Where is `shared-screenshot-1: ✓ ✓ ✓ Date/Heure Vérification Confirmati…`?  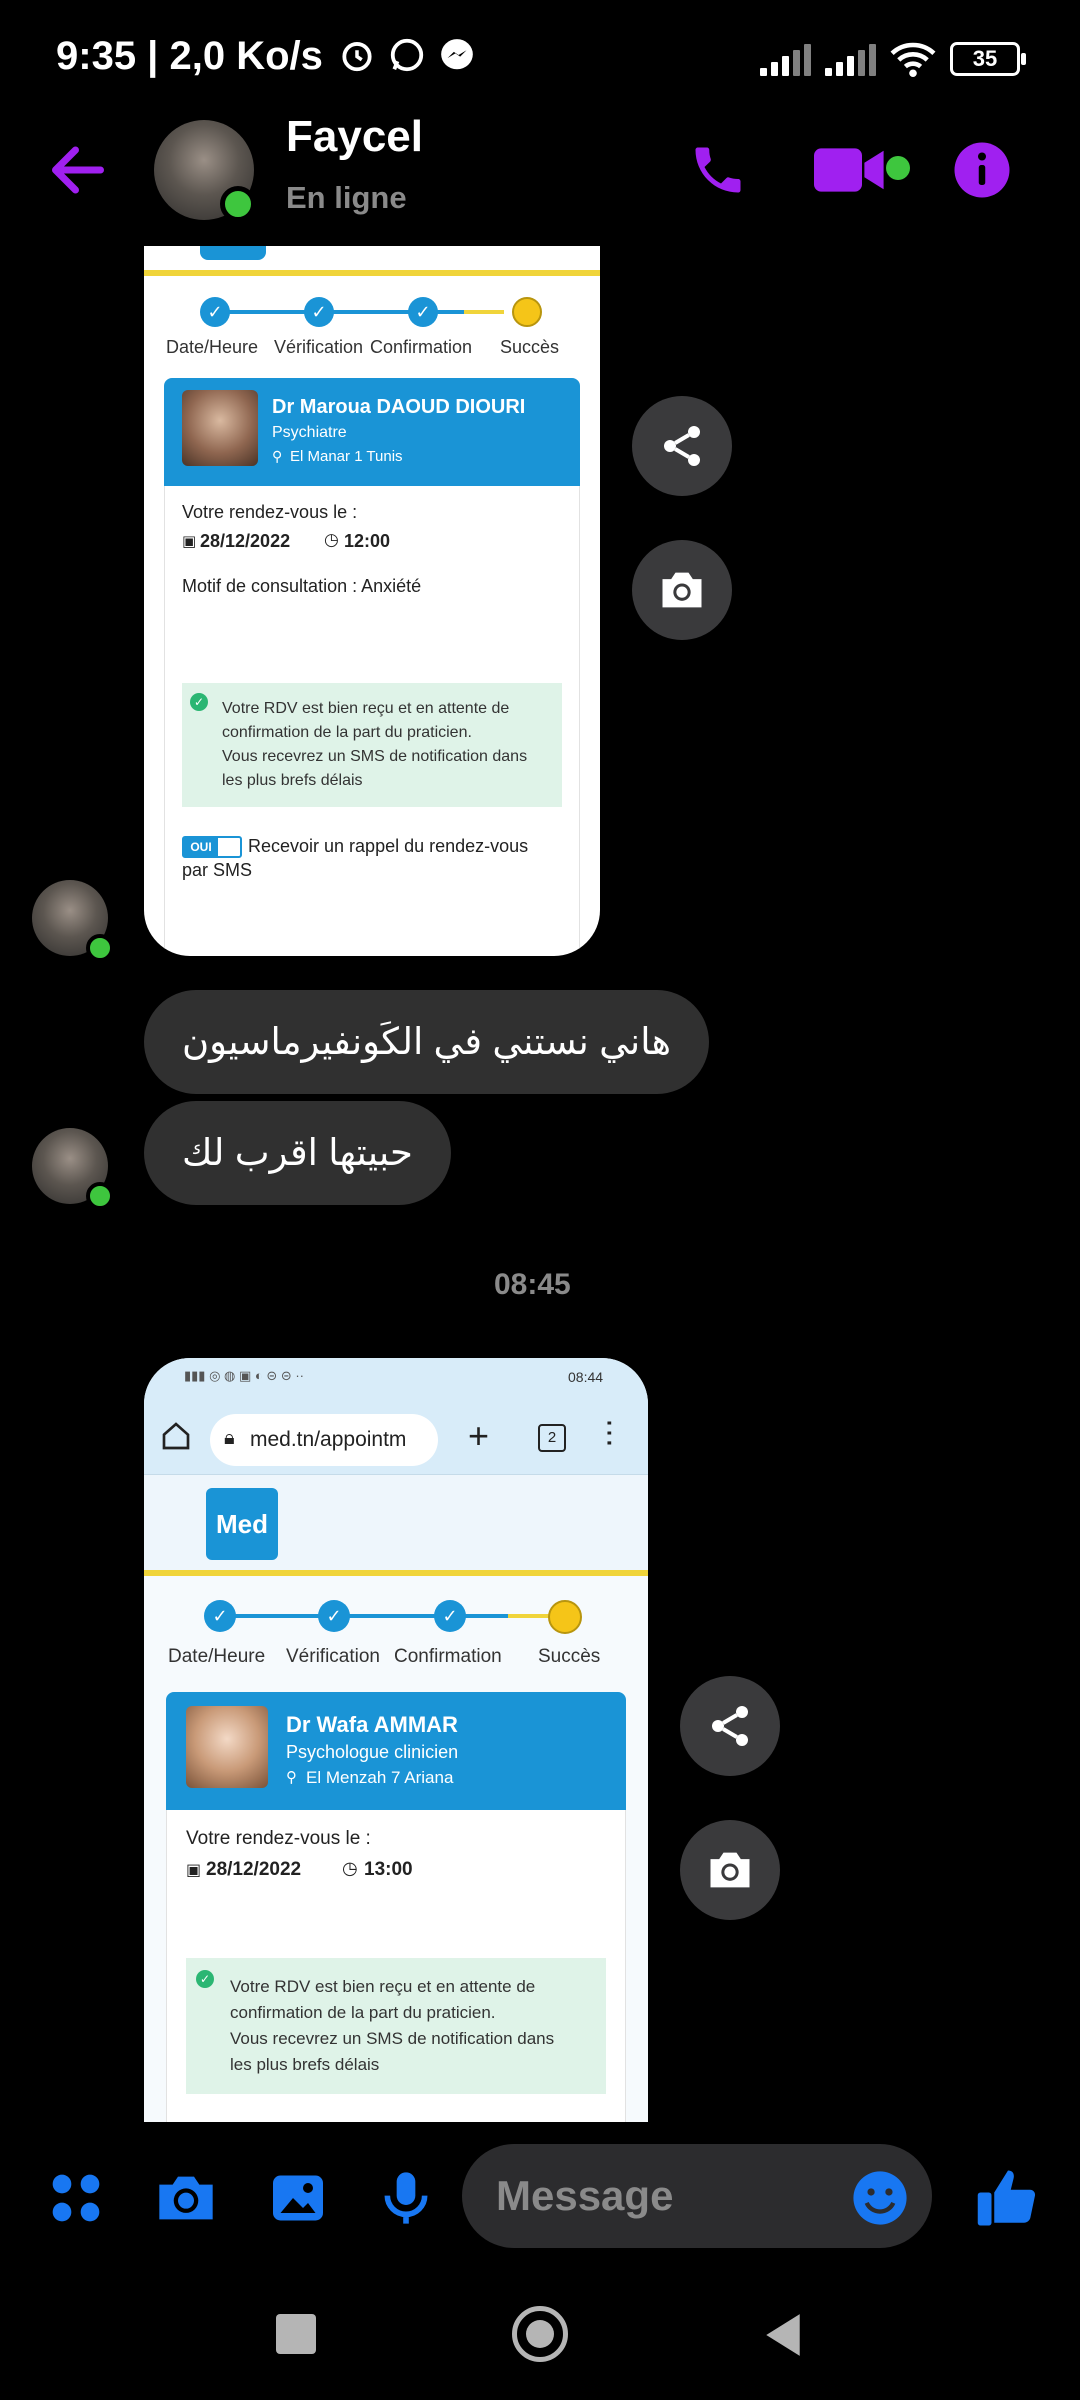 shared-screenshot-1: ✓ ✓ ✓ Date/Heure Vérification Confirmati… is located at coordinates (372, 601).